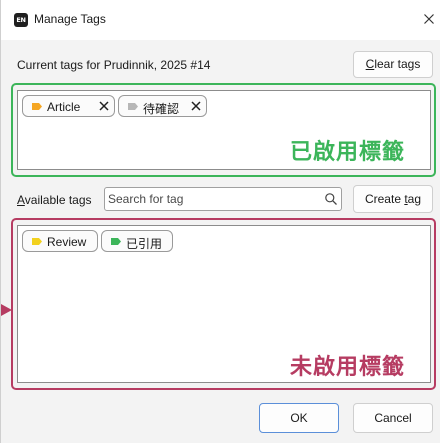 The width and height of the screenshot is (440, 443). I want to click on active-tags-annotation: 已啟用標籤, so click(348, 152).